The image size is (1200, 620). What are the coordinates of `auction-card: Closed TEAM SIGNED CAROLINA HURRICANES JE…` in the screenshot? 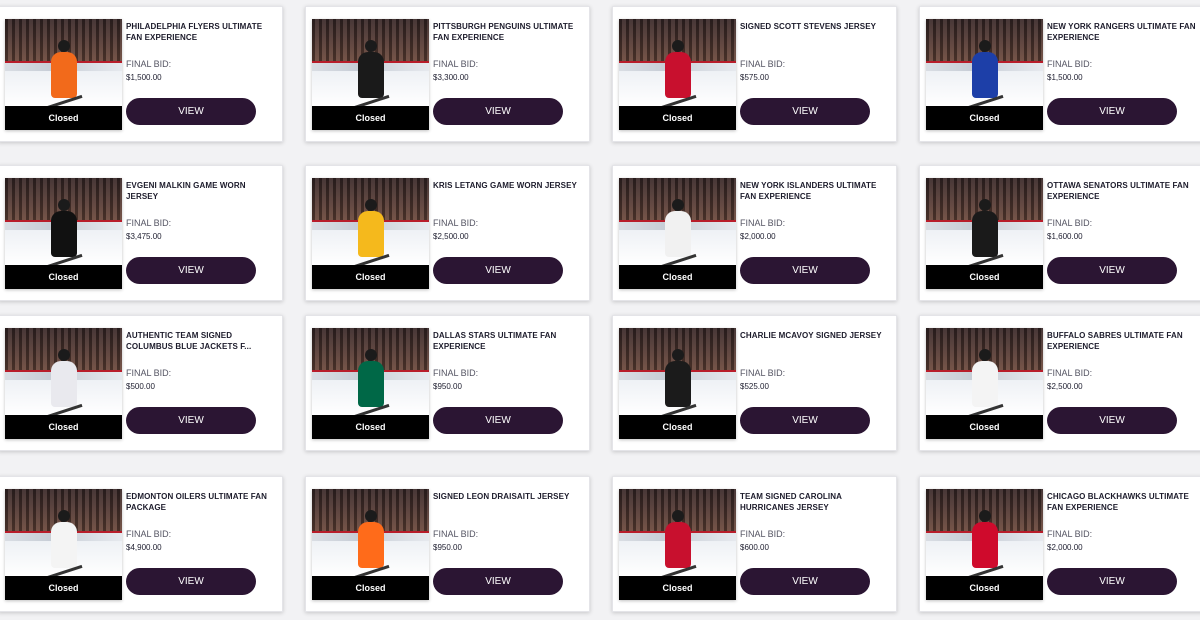 It's located at (754, 544).